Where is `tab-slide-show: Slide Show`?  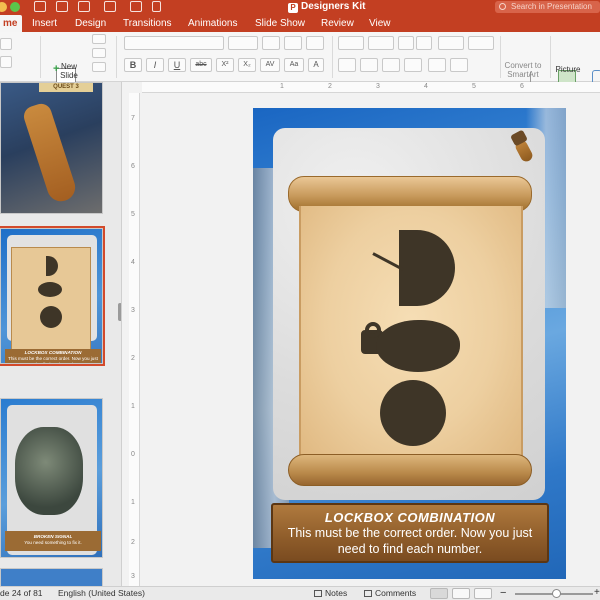 tab-slide-show: Slide Show is located at coordinates (280, 23).